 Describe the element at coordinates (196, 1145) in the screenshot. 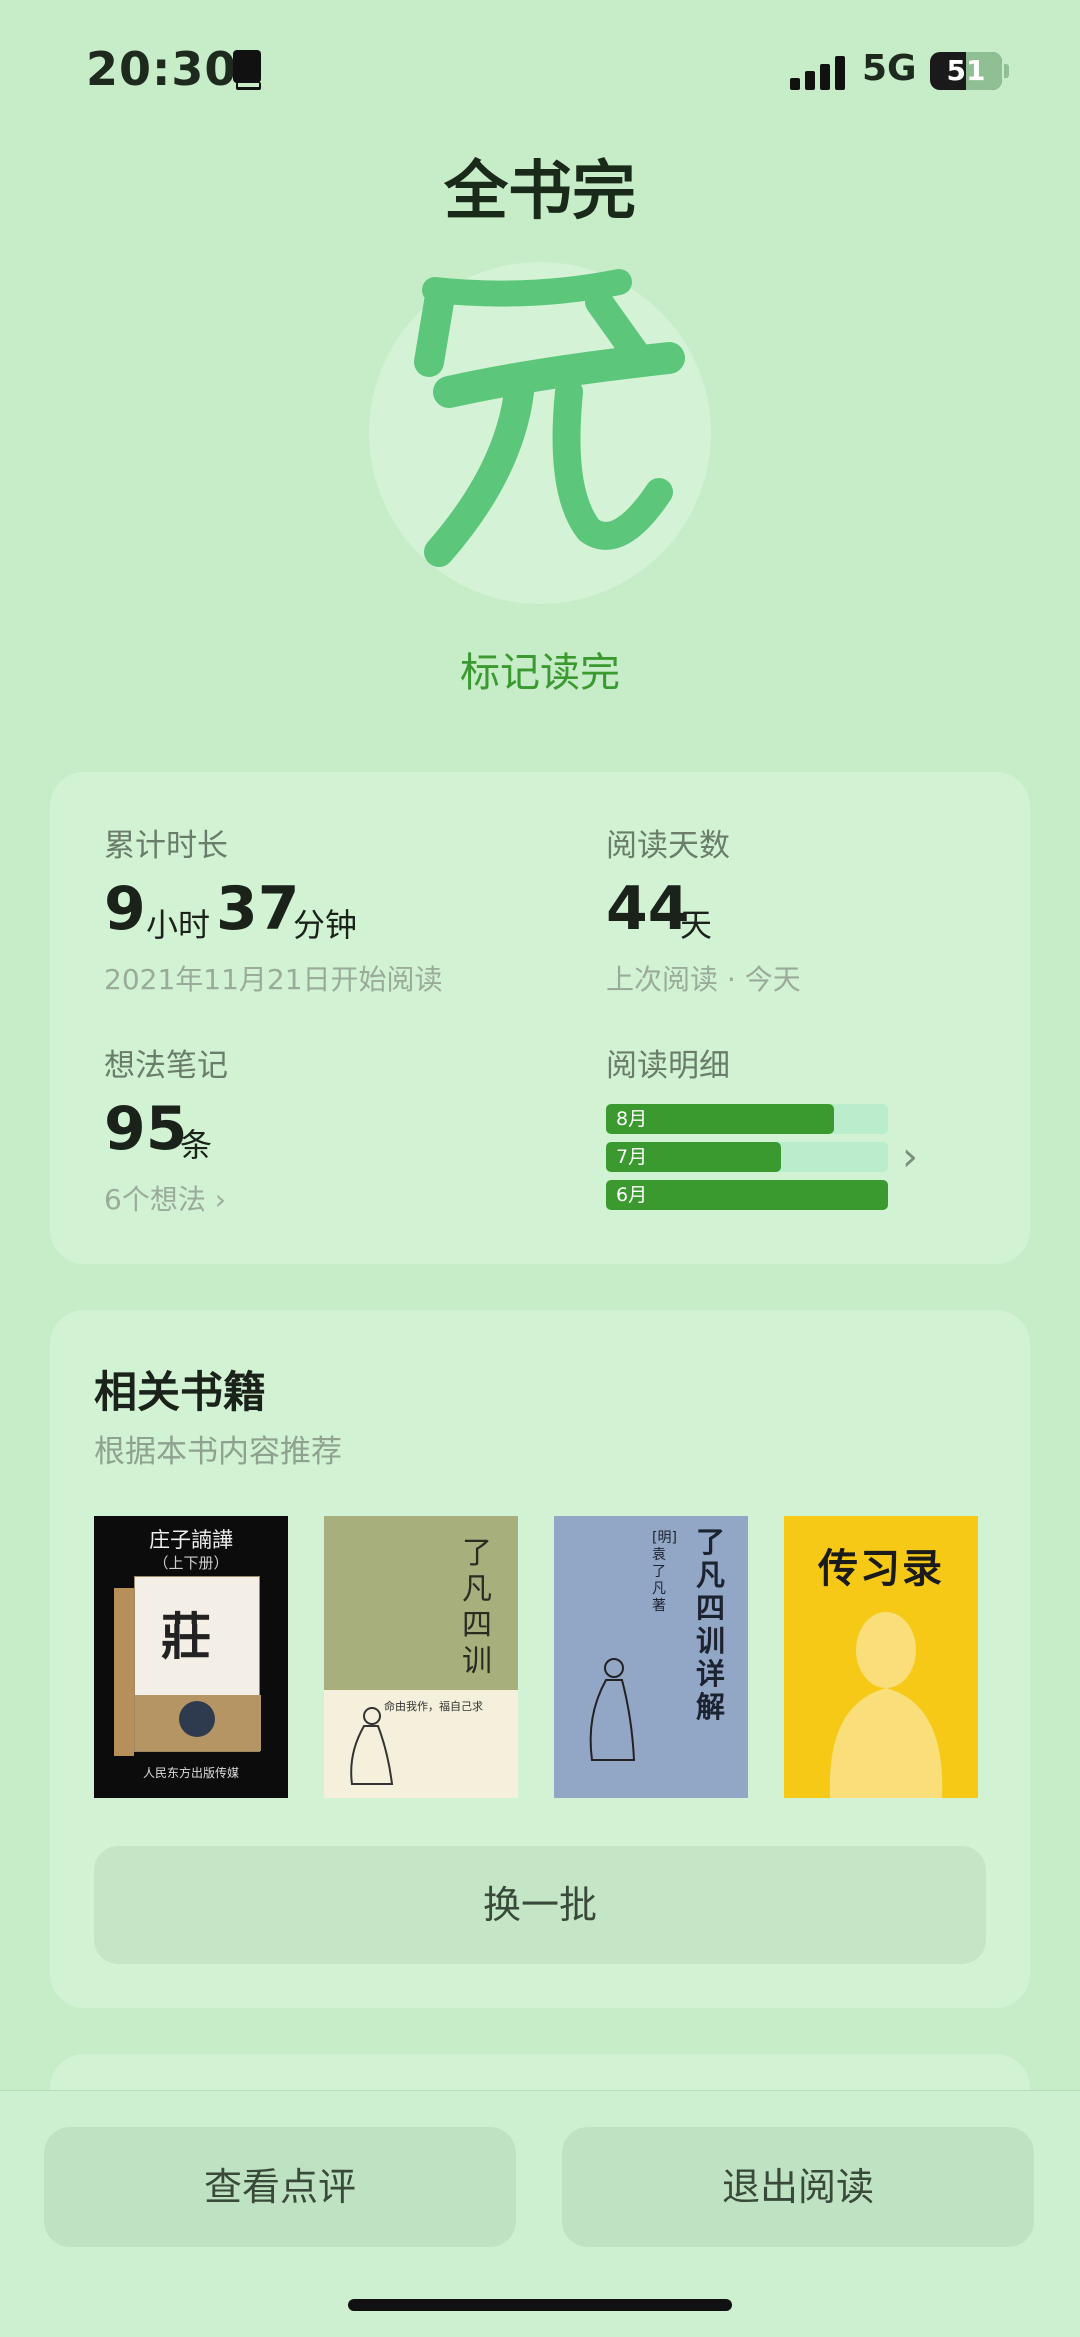

I see `notes-unit: 条` at that location.